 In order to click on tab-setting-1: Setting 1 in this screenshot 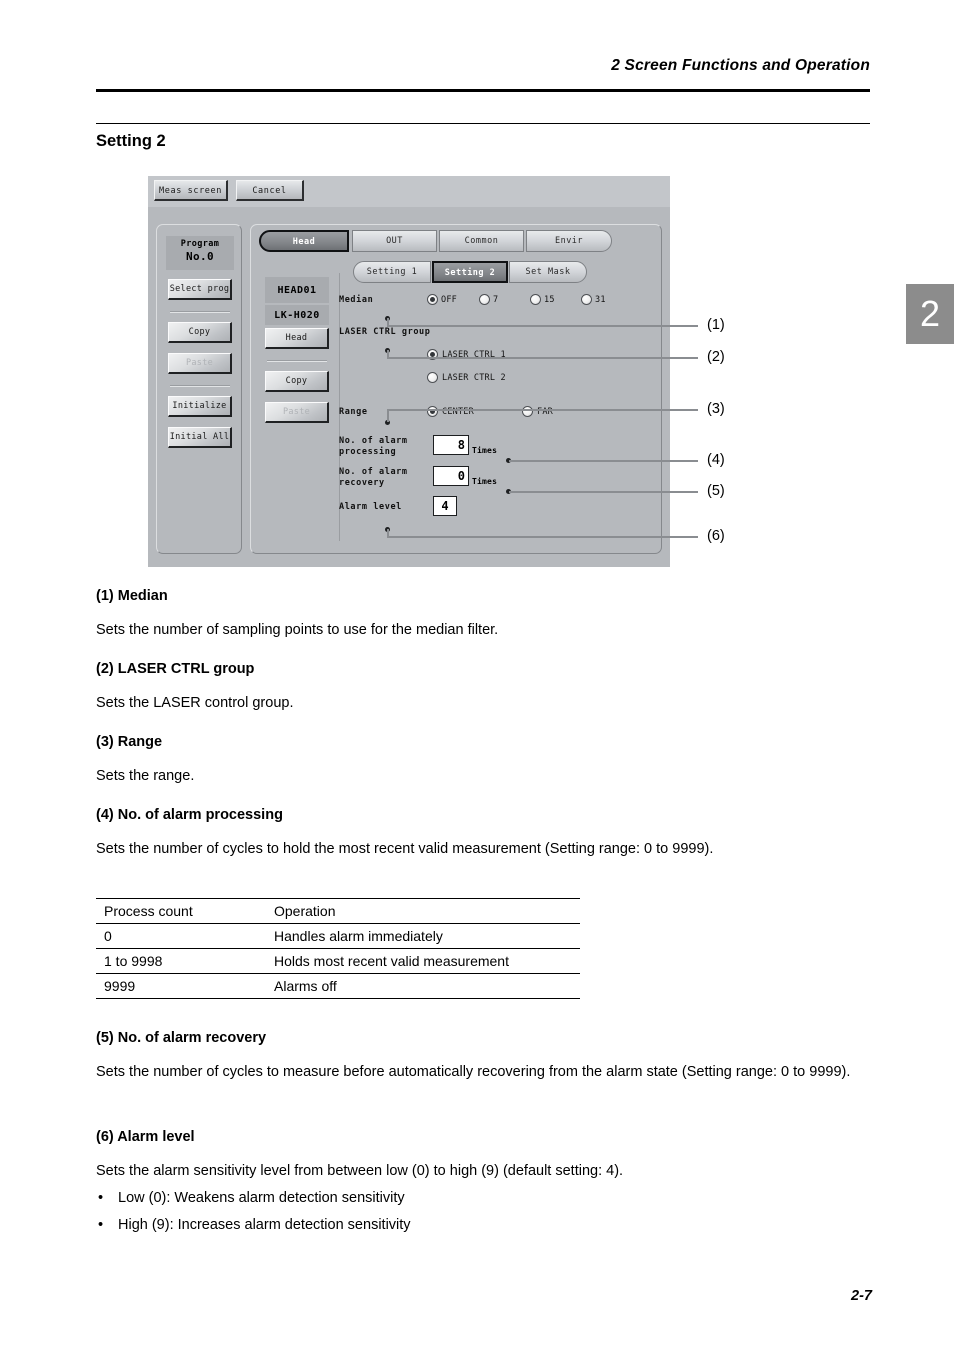, I will do `click(392, 272)`.